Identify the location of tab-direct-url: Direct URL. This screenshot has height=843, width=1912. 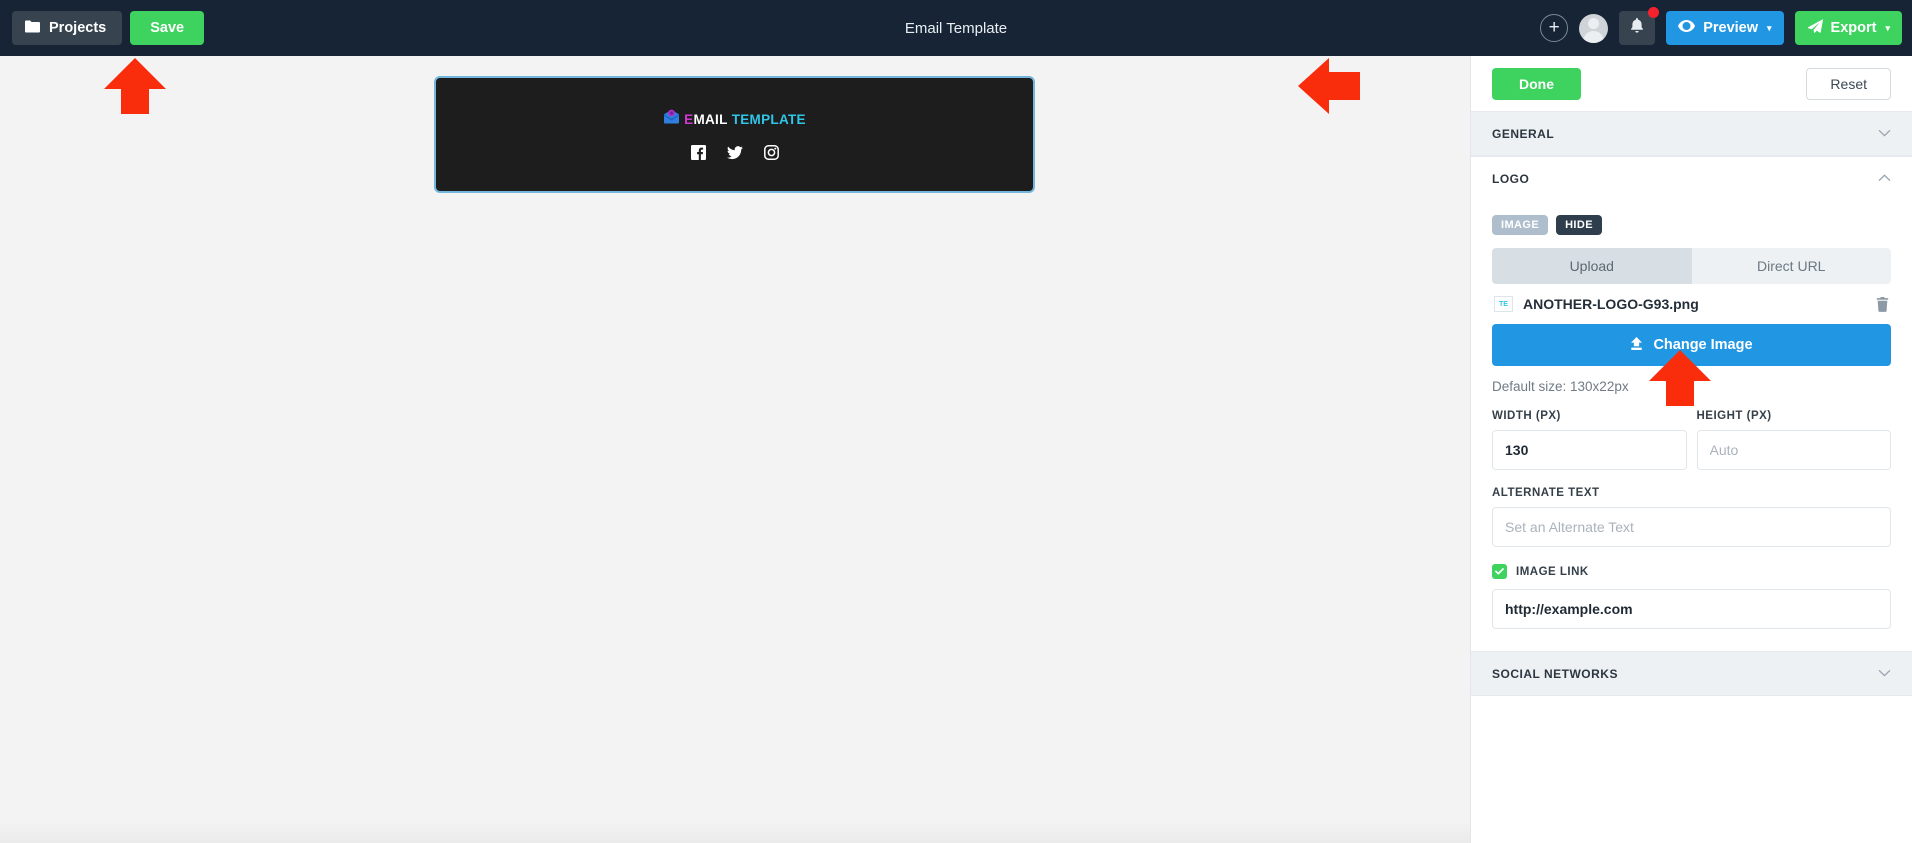
(1791, 266).